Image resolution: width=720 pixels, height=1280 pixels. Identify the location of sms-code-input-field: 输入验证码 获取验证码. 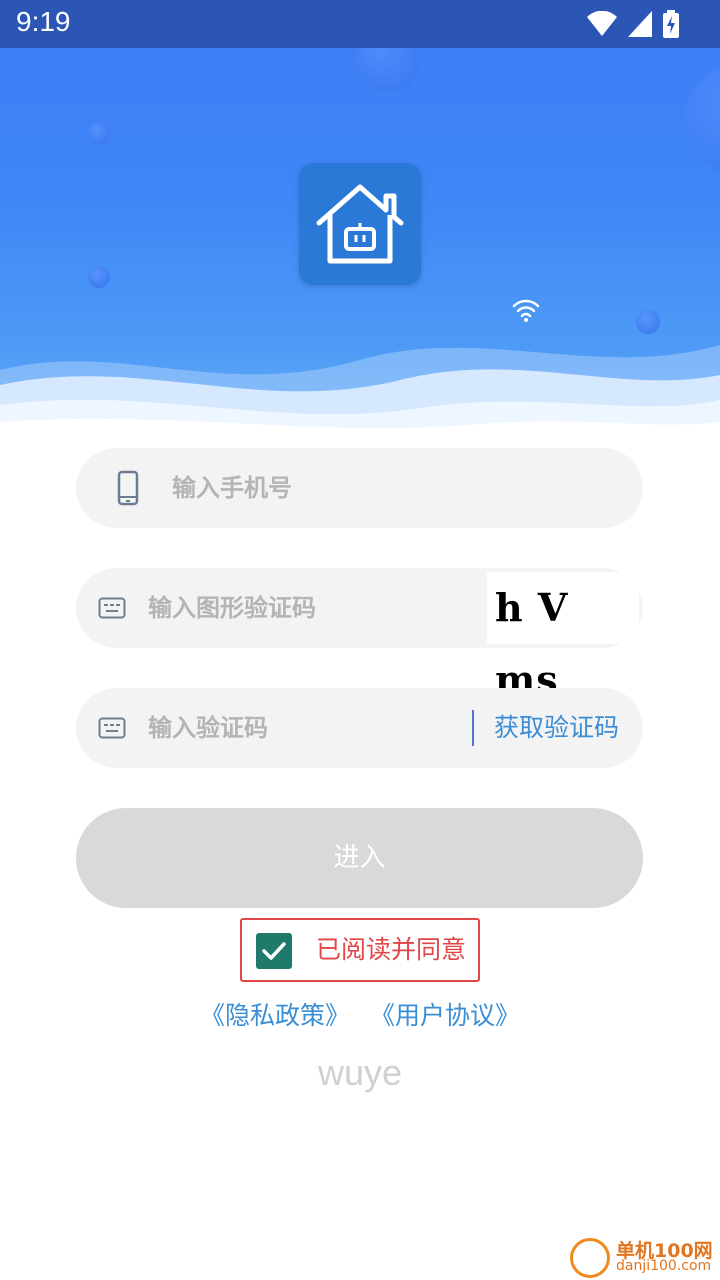
(359, 728).